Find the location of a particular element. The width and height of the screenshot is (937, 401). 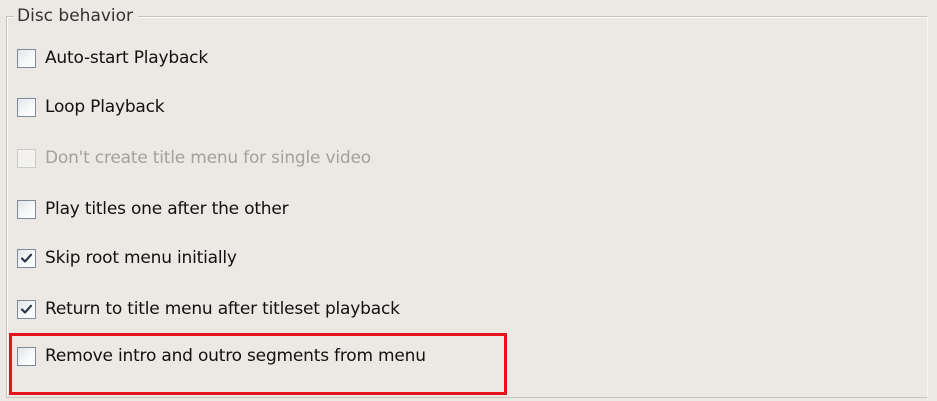

checkbox-loop-playback: Loop Playback is located at coordinates (91, 107).